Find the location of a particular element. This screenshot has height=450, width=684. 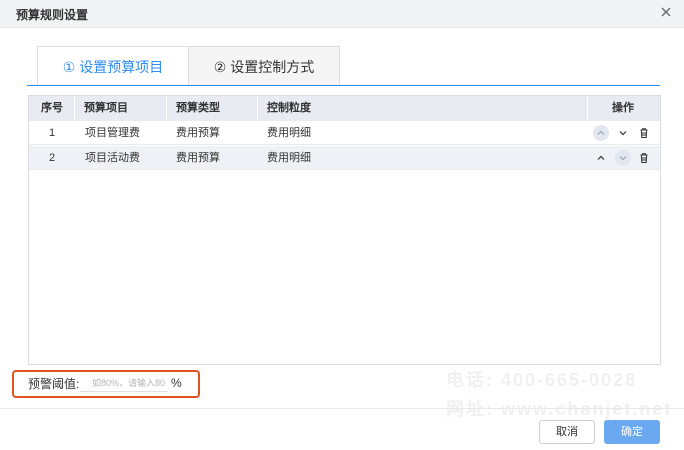

footer-divider is located at coordinates (342, 408).